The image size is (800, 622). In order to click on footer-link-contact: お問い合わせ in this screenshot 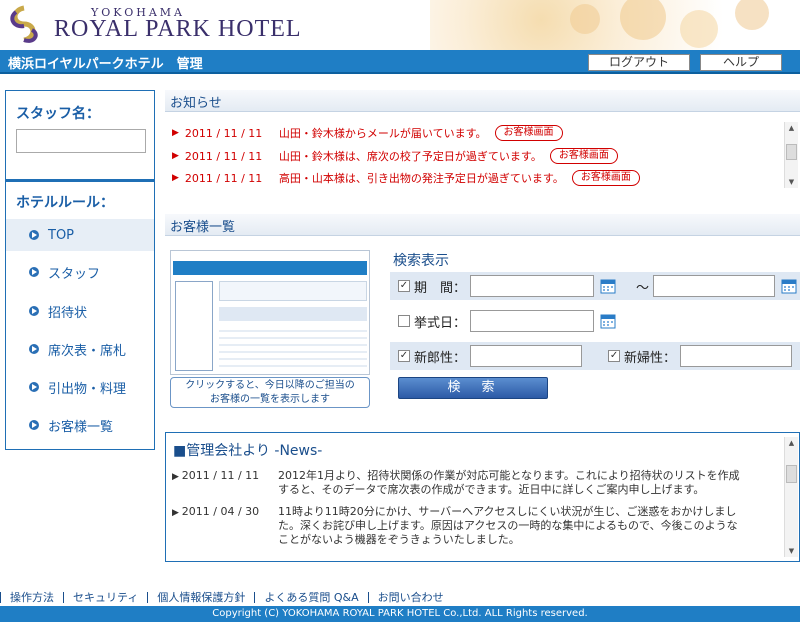, I will do `click(410, 597)`.